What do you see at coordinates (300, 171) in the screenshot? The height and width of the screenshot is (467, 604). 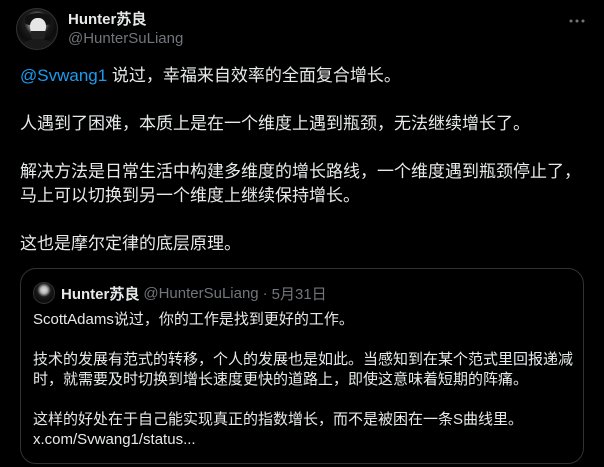 I see `tweet-paragraph-3-line-1: 解决方法是日常生活中构建多维度的增长路线，一个维度遇到瓶颈停止了，` at bounding box center [300, 171].